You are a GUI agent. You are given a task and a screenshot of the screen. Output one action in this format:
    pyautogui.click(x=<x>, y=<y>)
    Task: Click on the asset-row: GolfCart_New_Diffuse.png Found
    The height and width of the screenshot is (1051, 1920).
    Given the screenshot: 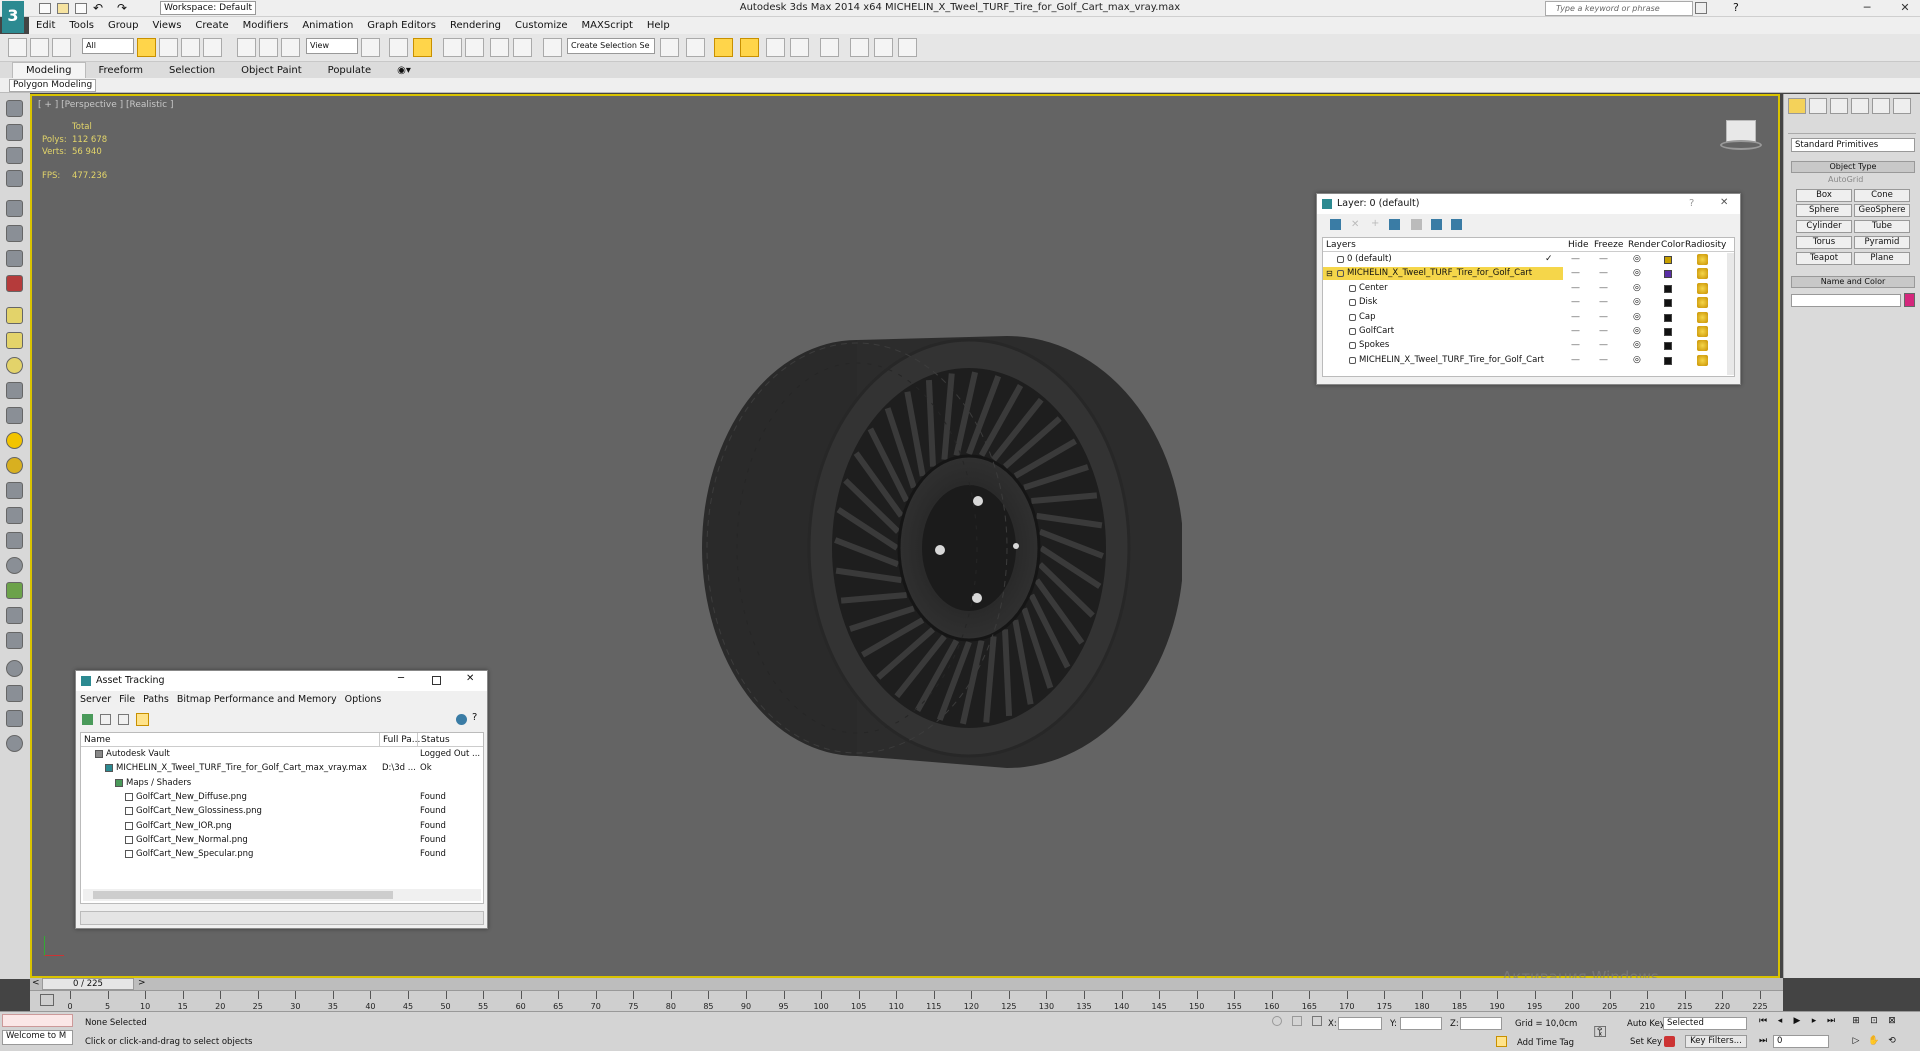 What is the action you would take?
    pyautogui.click(x=282, y=797)
    